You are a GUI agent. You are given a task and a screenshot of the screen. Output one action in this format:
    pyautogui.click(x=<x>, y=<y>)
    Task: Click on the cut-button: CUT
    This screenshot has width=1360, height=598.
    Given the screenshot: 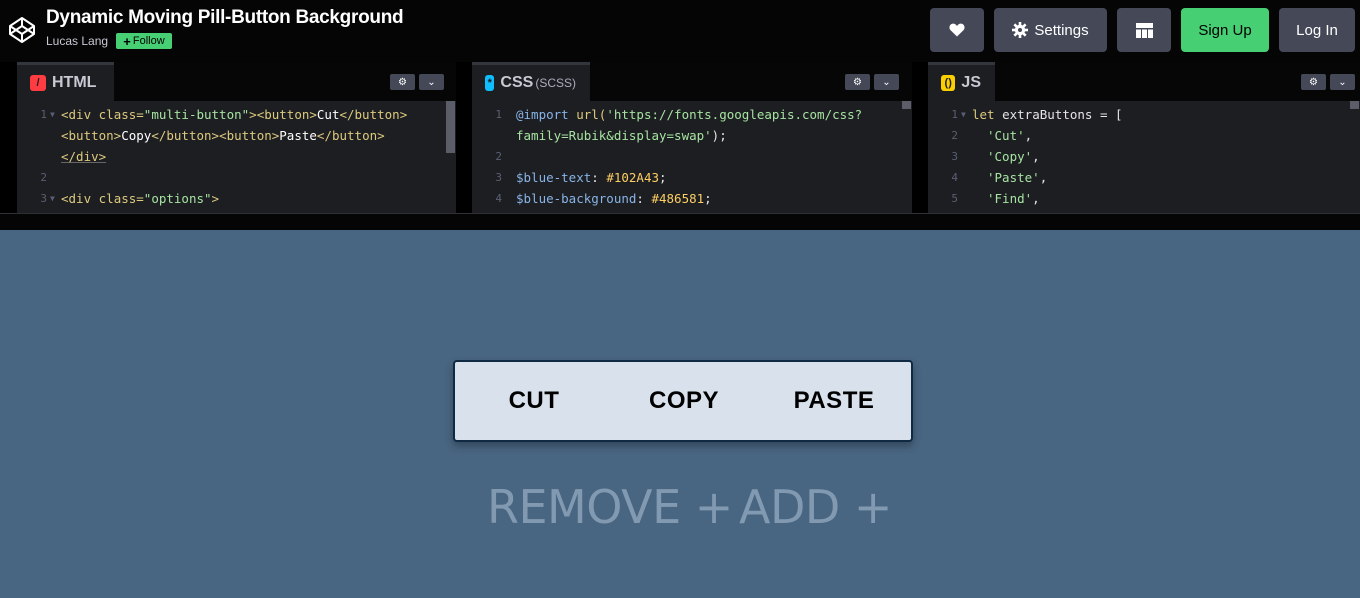 What is the action you would take?
    pyautogui.click(x=534, y=401)
    